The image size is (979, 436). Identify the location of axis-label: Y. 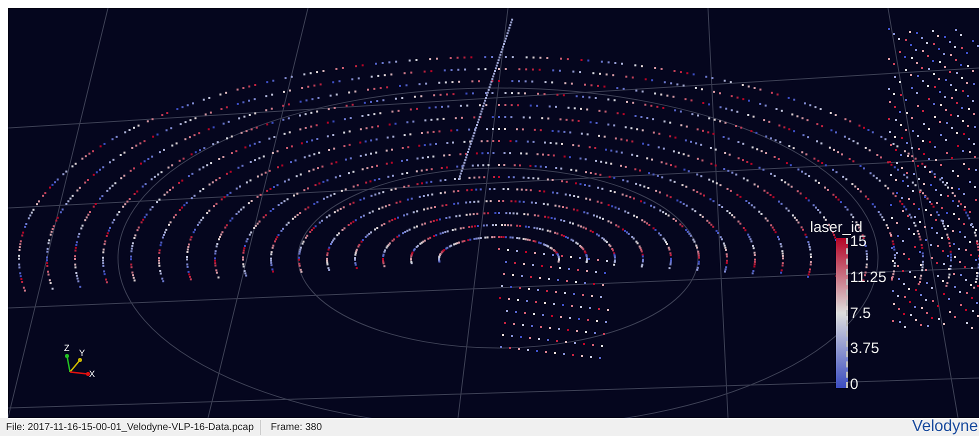
(82, 353).